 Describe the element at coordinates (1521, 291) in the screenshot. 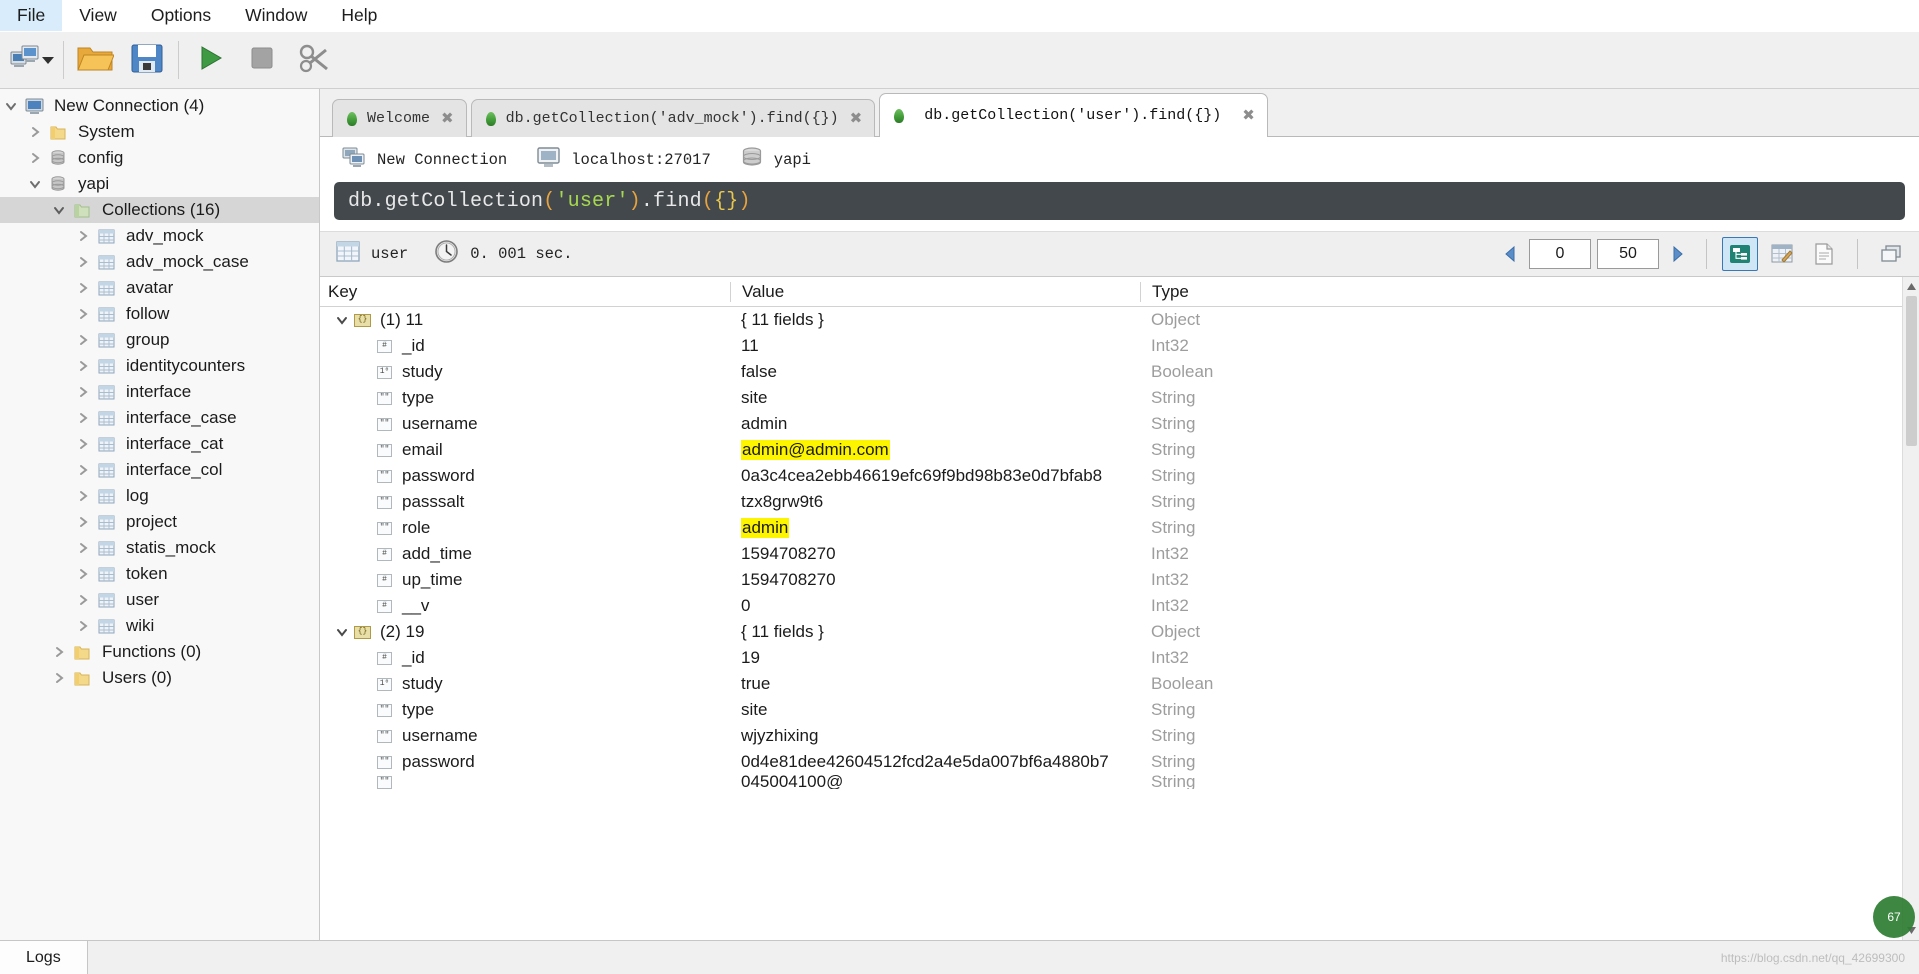

I see `column-header-type: Type` at that location.